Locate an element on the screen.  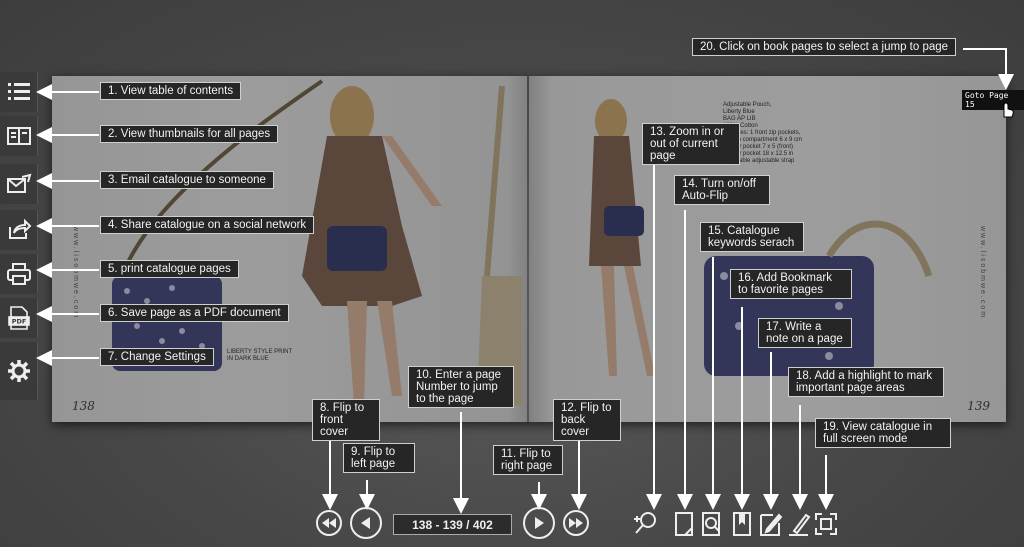
callout-left-page: 9. Flip to left page is located at coordinates (379, 458).